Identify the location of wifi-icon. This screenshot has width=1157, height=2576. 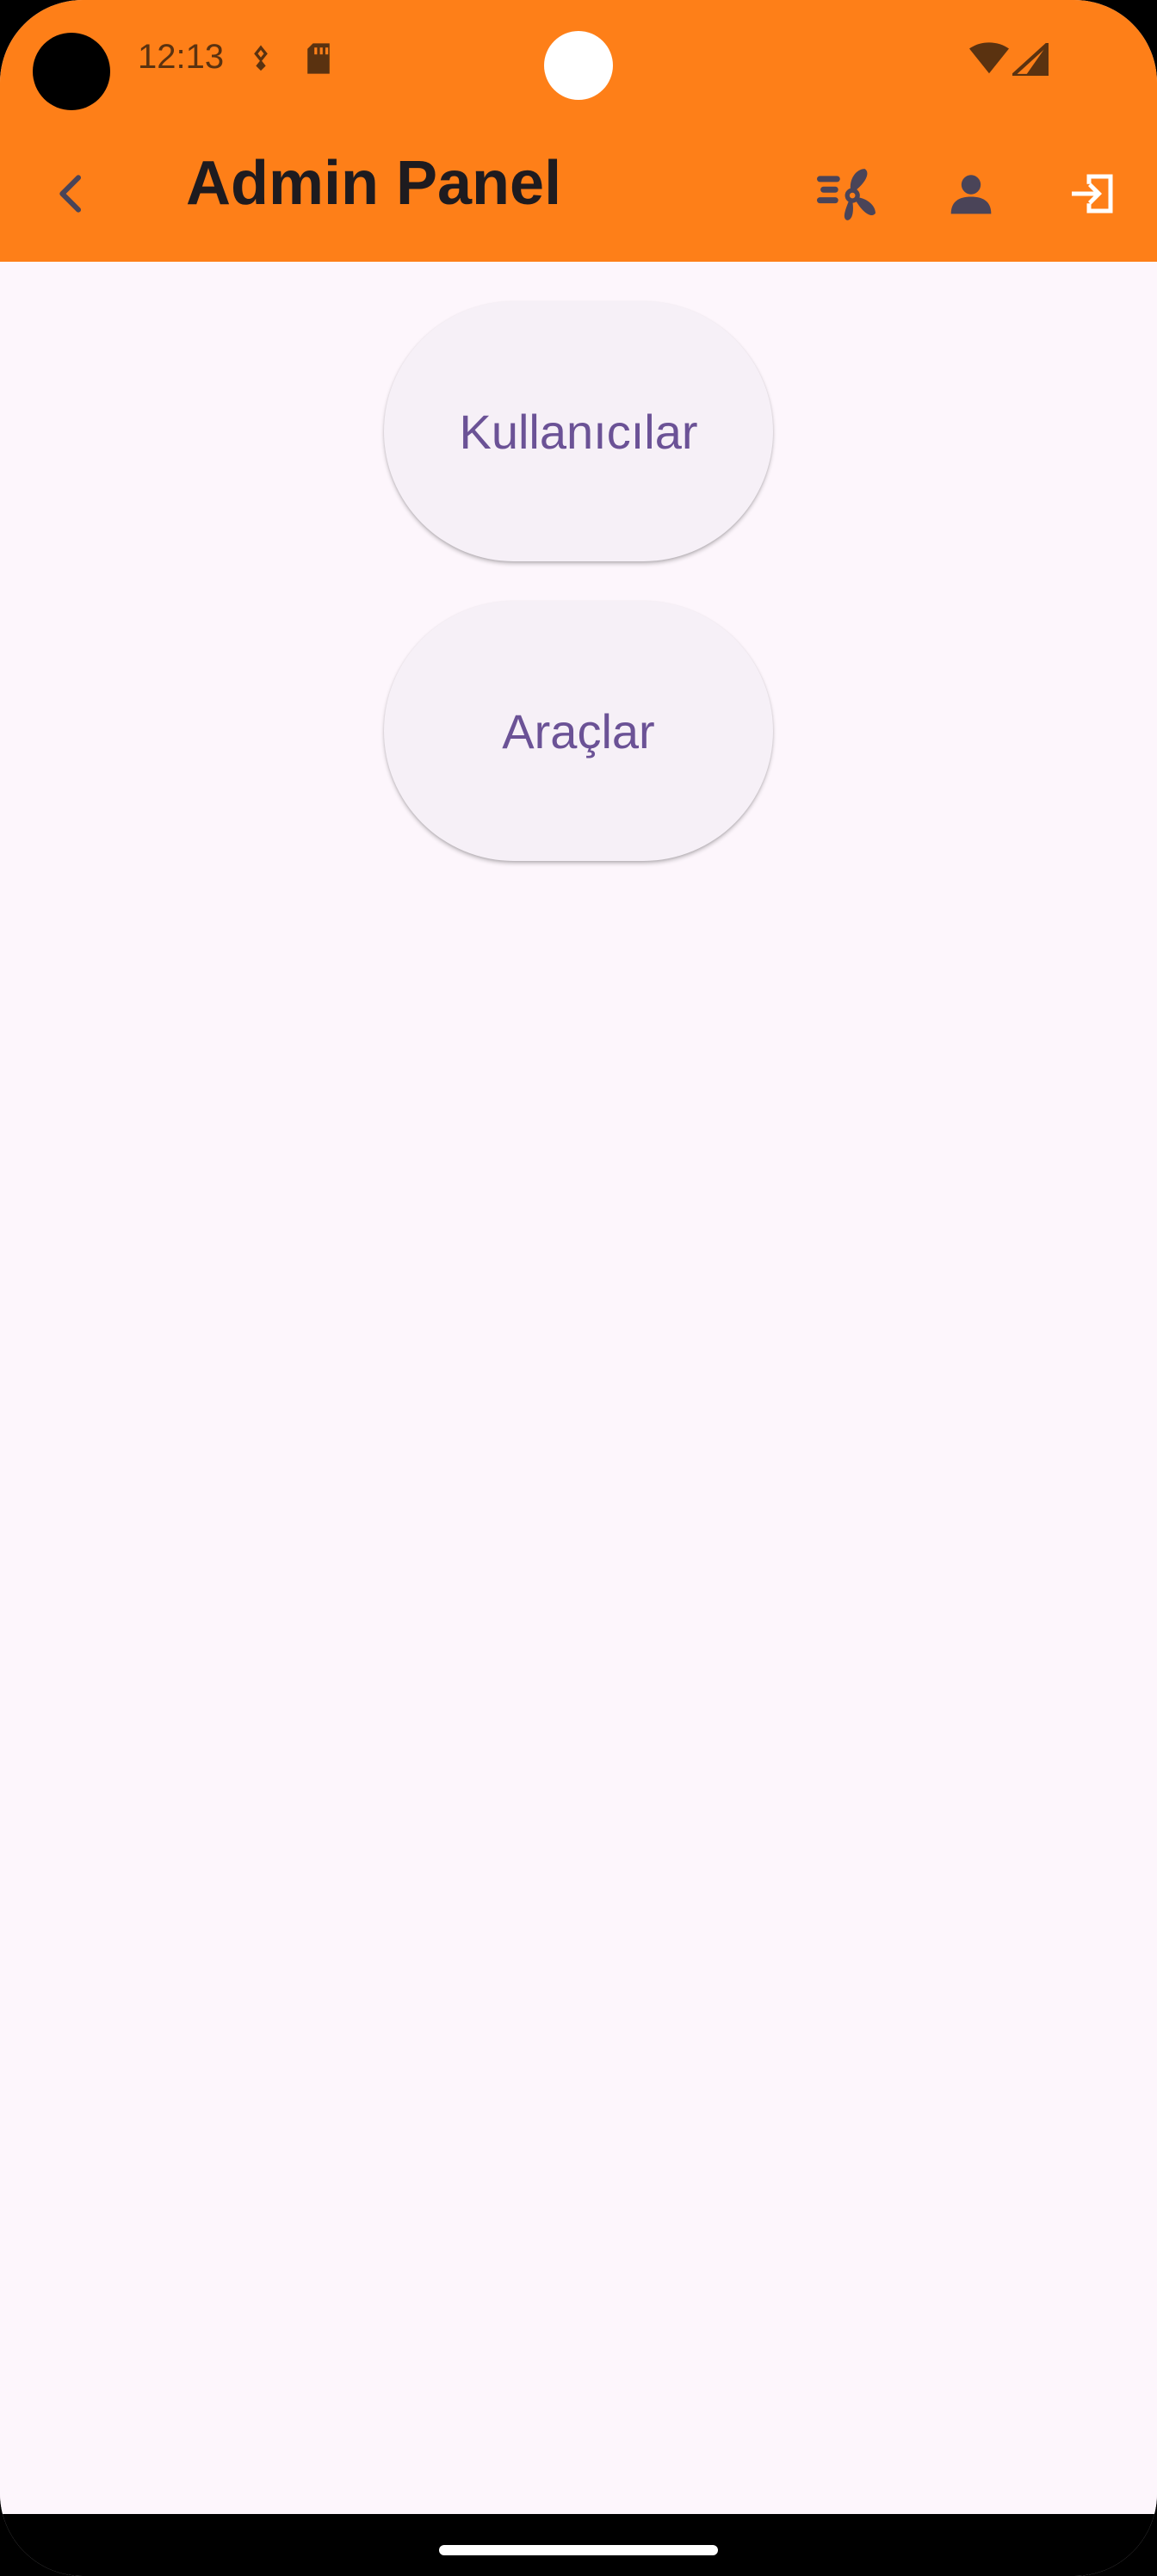
(989, 61).